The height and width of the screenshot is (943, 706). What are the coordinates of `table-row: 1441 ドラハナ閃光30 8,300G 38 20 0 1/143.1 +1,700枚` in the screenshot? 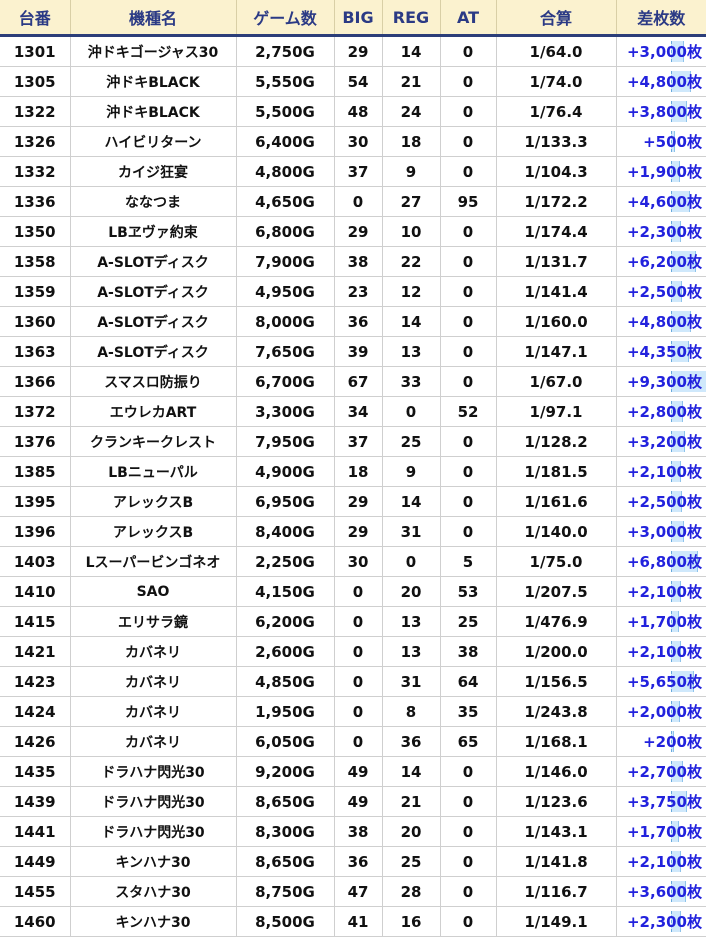 It's located at (353, 831).